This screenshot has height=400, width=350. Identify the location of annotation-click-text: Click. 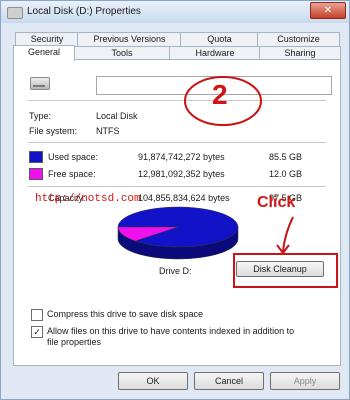
(276, 202).